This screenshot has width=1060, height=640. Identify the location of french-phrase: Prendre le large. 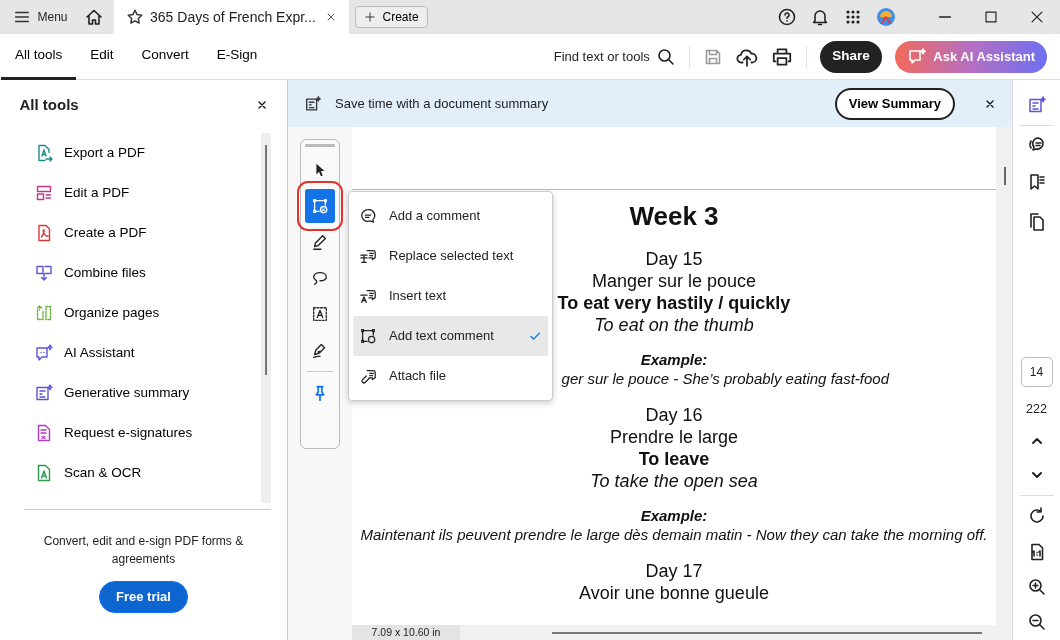
(674, 437).